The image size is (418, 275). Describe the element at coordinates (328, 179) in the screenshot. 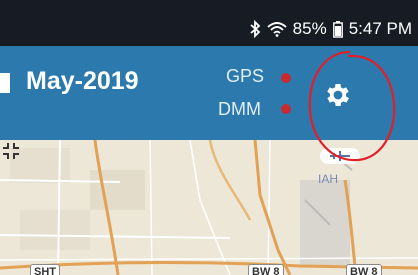

I see `airport-label: IAH` at that location.